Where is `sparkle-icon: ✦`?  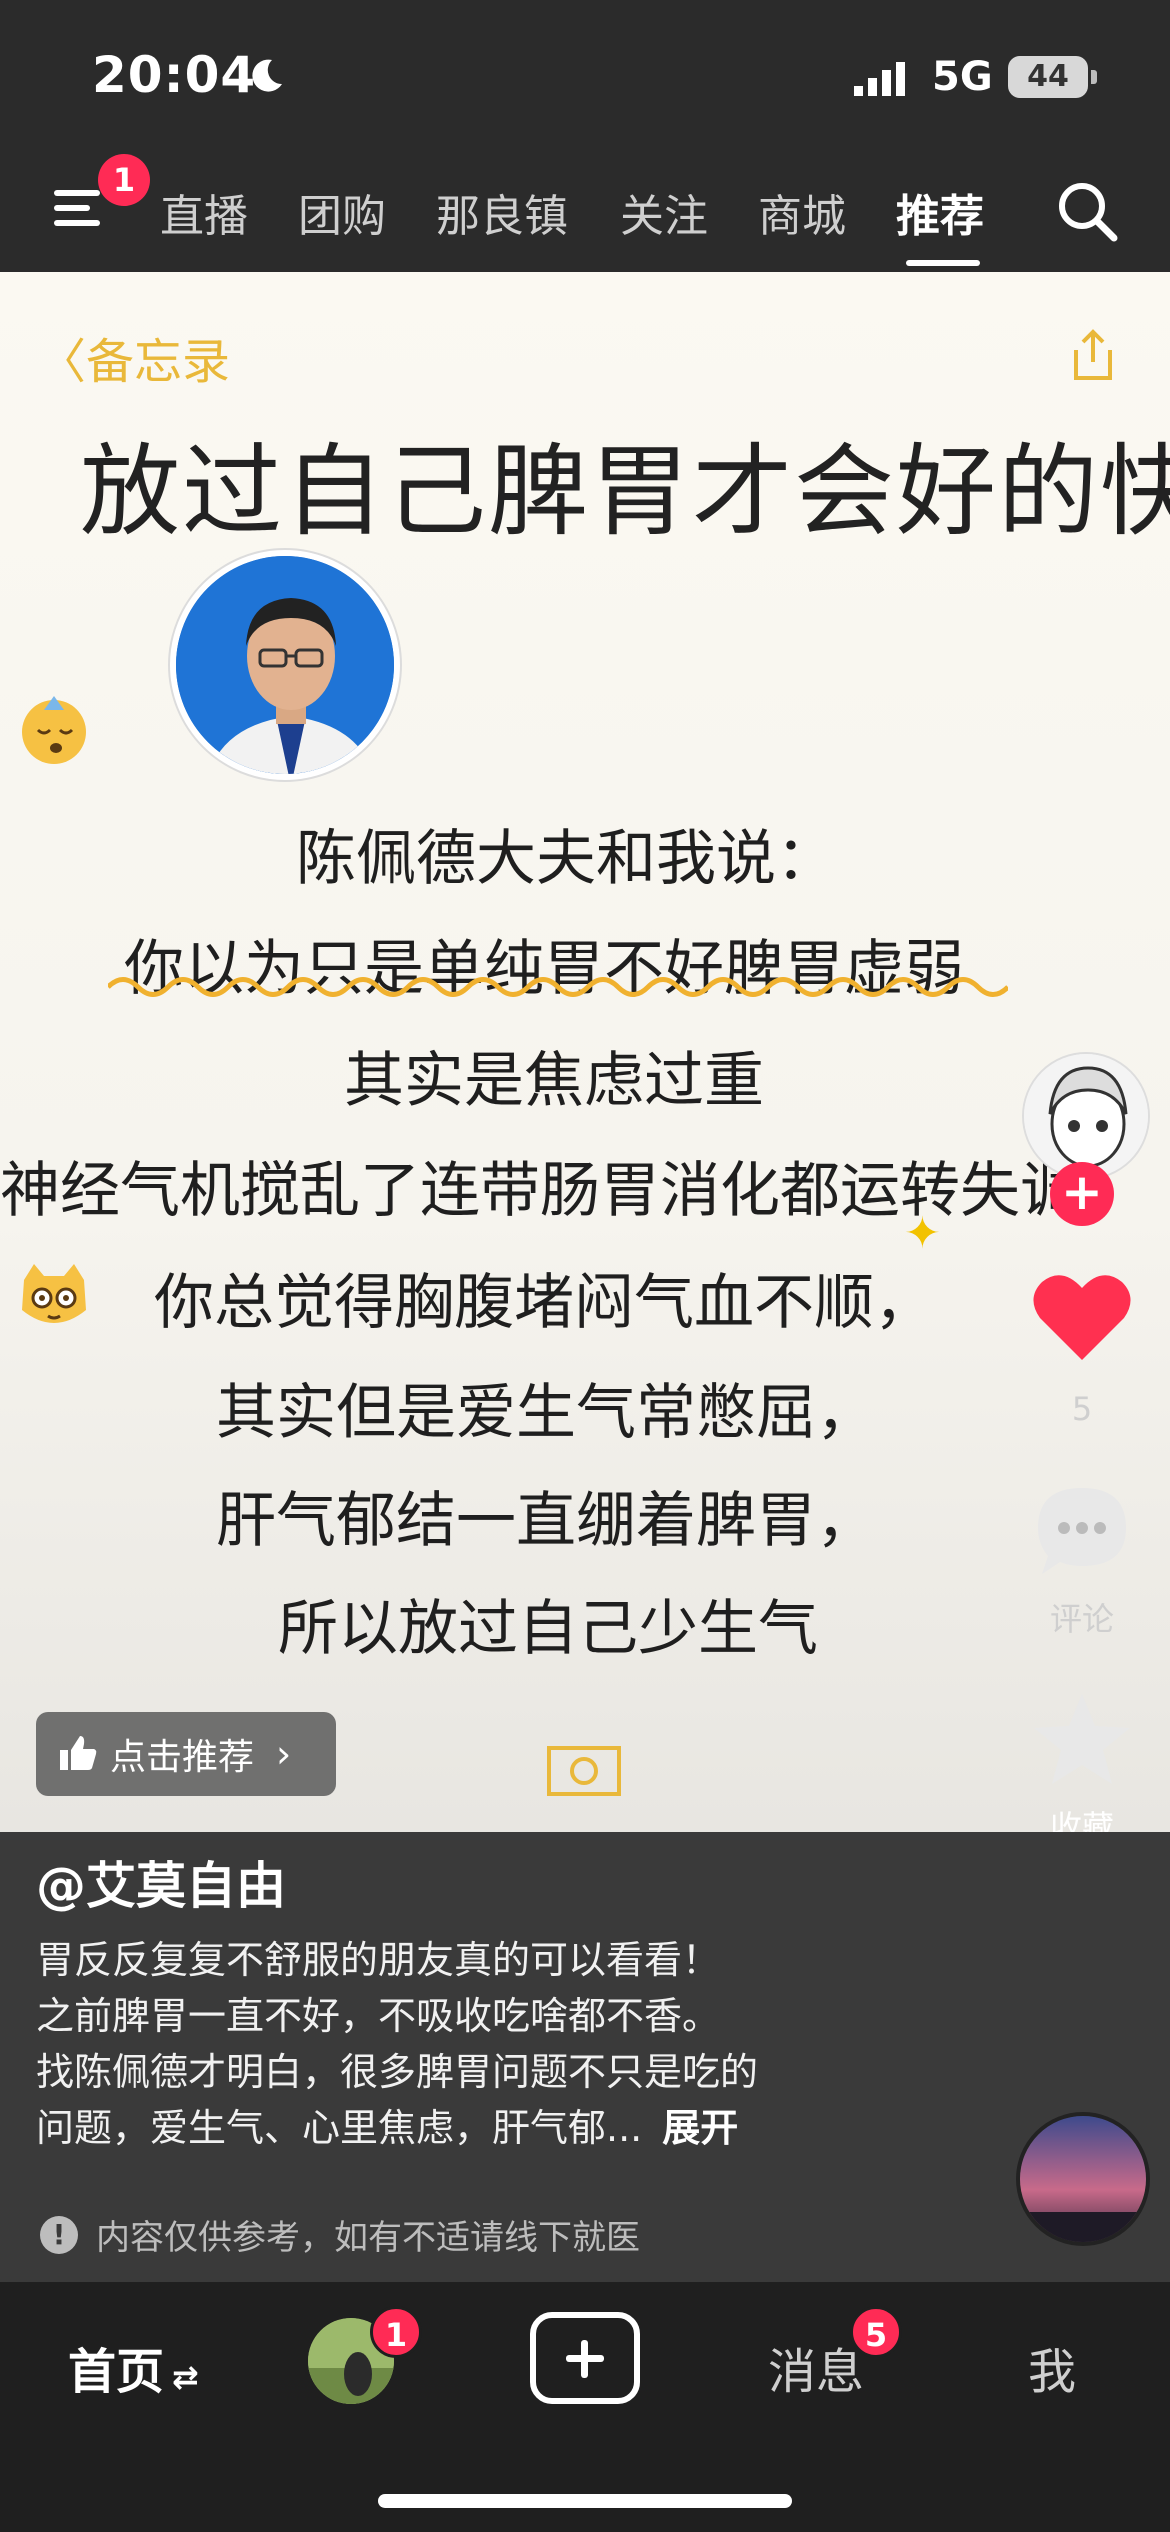 sparkle-icon: ✦ is located at coordinates (922, 1233).